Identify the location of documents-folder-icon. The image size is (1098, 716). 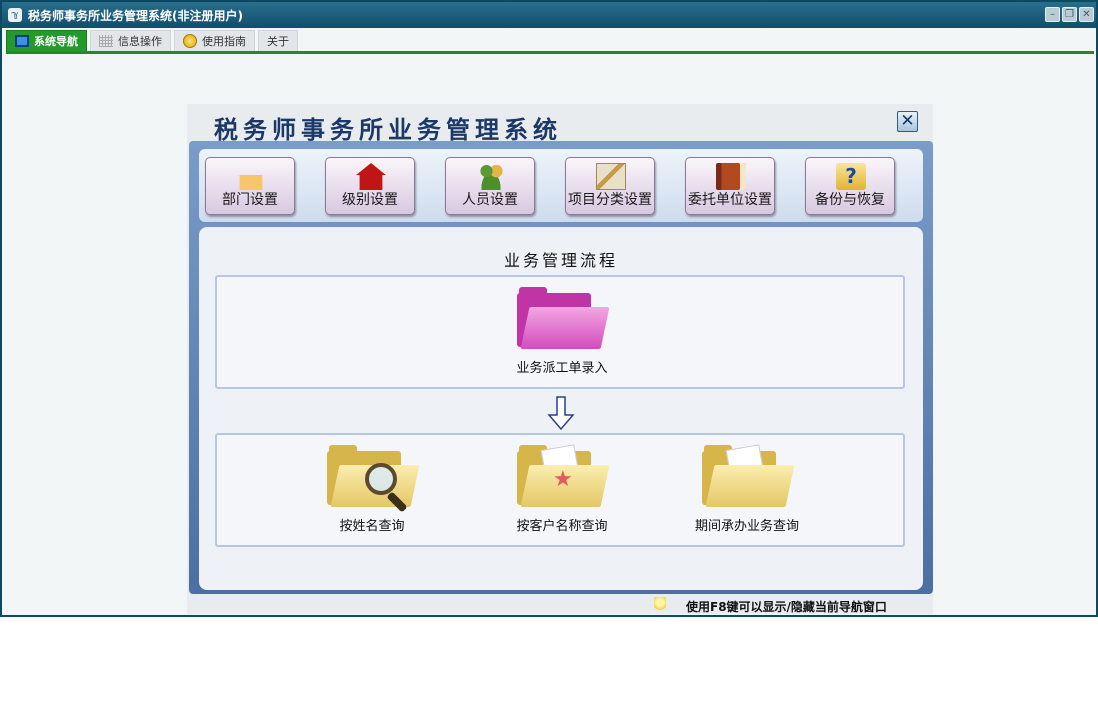
(748, 476).